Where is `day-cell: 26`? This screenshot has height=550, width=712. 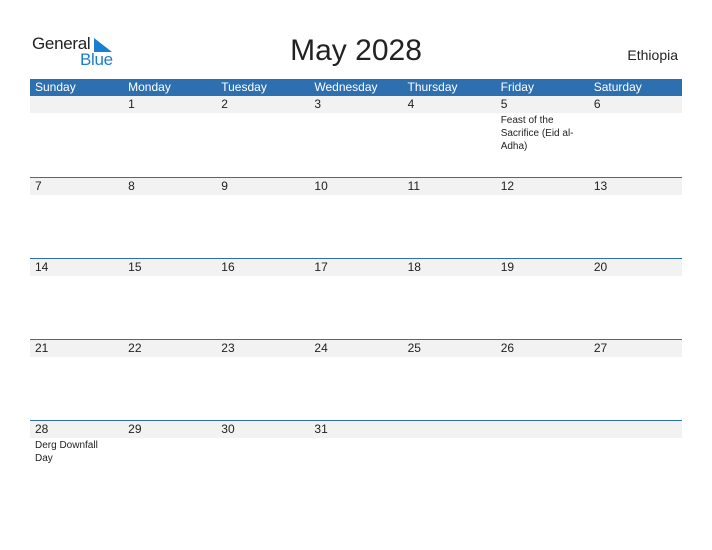 day-cell: 26 is located at coordinates (542, 380).